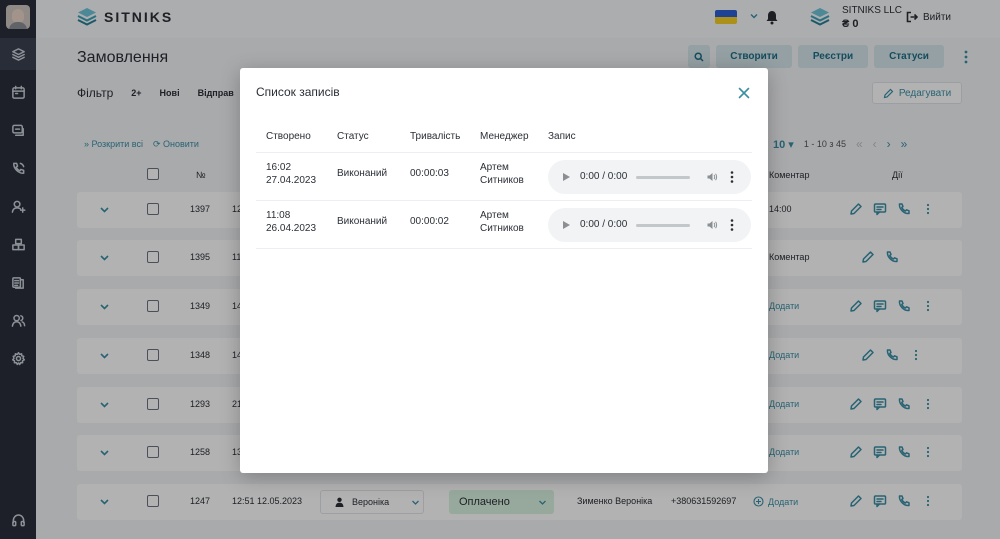 The height and width of the screenshot is (539, 1000). What do you see at coordinates (504, 136) in the screenshot?
I see `col-manager: Менеджер` at bounding box center [504, 136].